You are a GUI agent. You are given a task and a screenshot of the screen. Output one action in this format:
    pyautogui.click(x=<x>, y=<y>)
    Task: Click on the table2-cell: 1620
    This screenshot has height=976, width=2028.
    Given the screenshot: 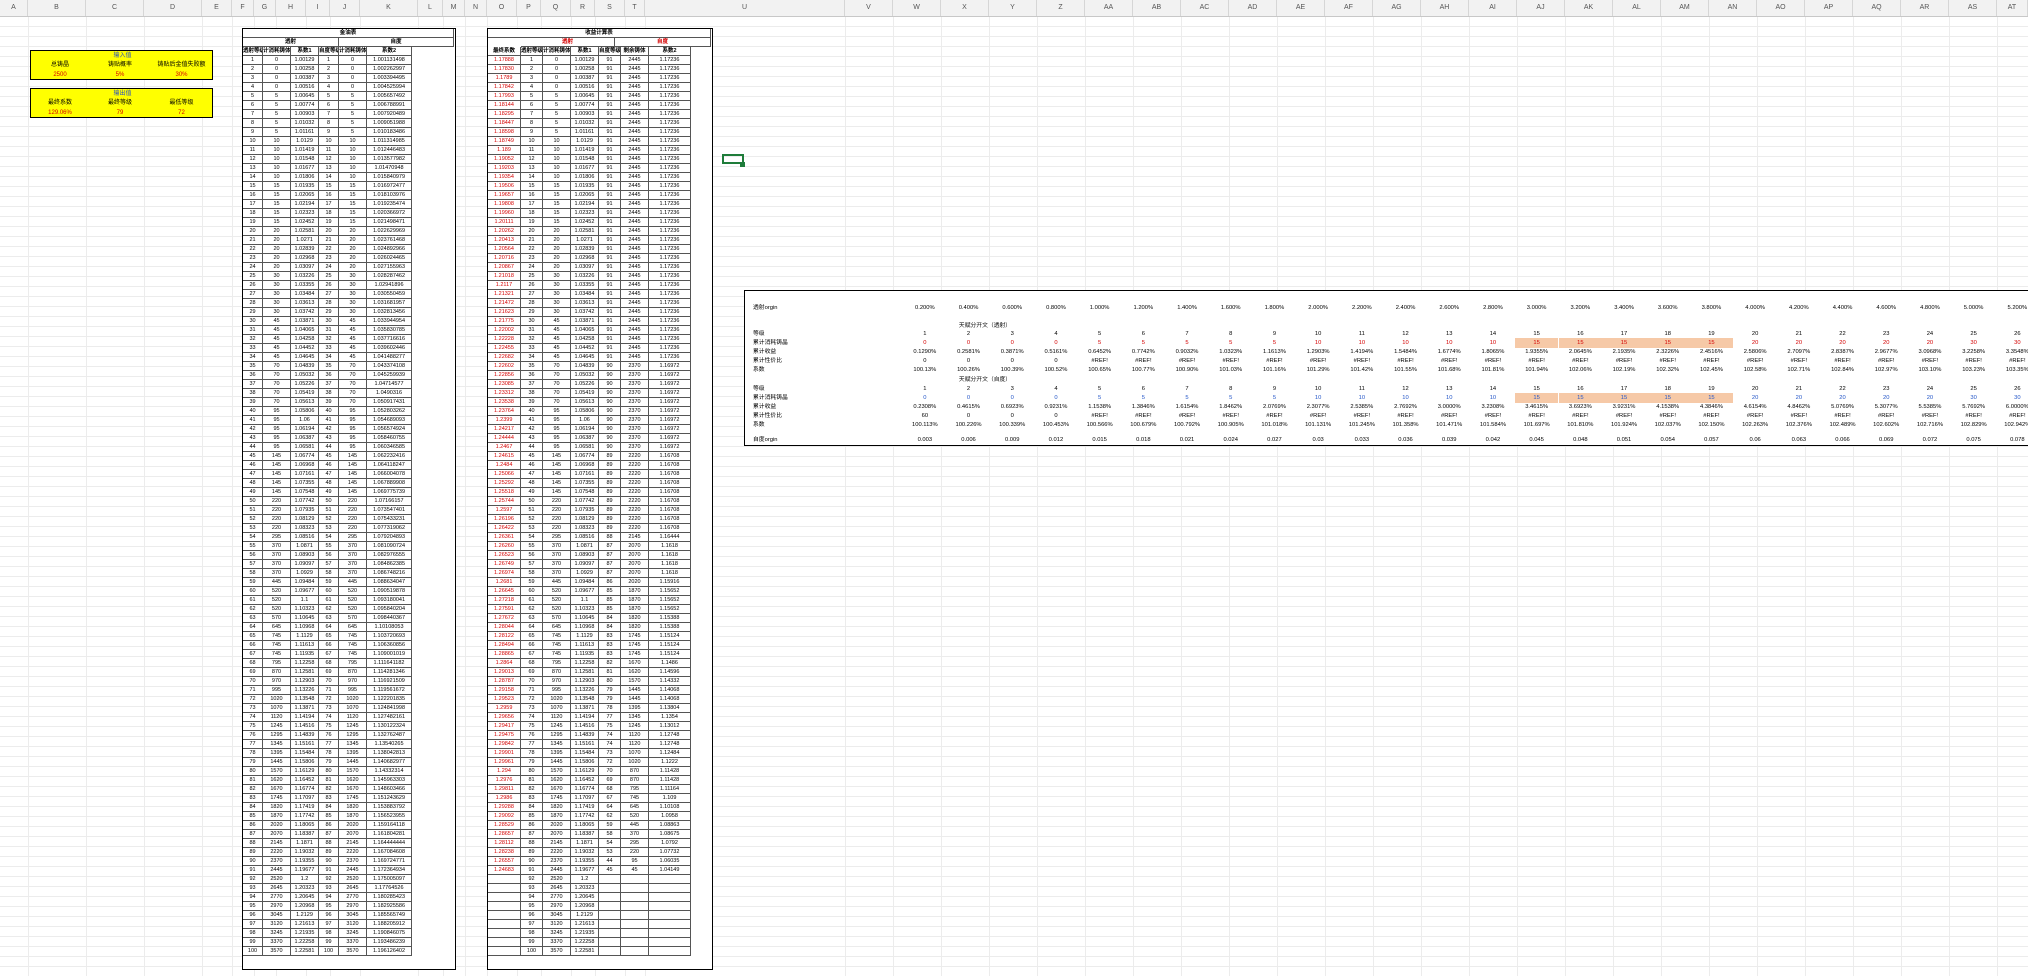 What is the action you would take?
    pyautogui.click(x=557, y=780)
    